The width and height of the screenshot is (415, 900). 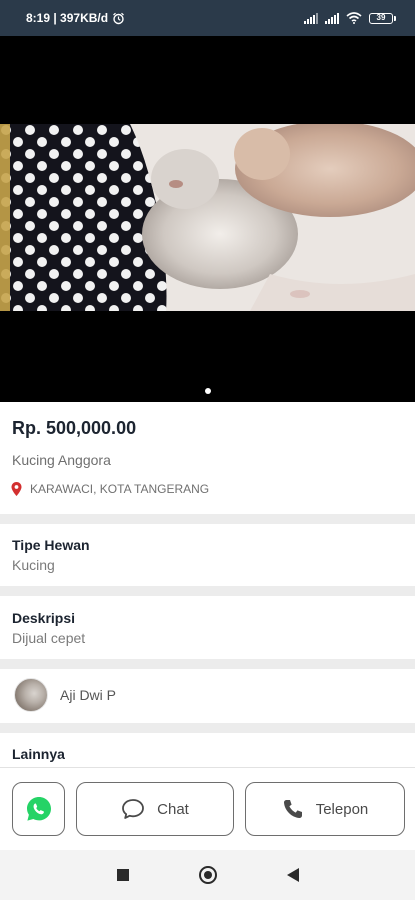 What do you see at coordinates (354, 18) in the screenshot?
I see `wifi-icon` at bounding box center [354, 18].